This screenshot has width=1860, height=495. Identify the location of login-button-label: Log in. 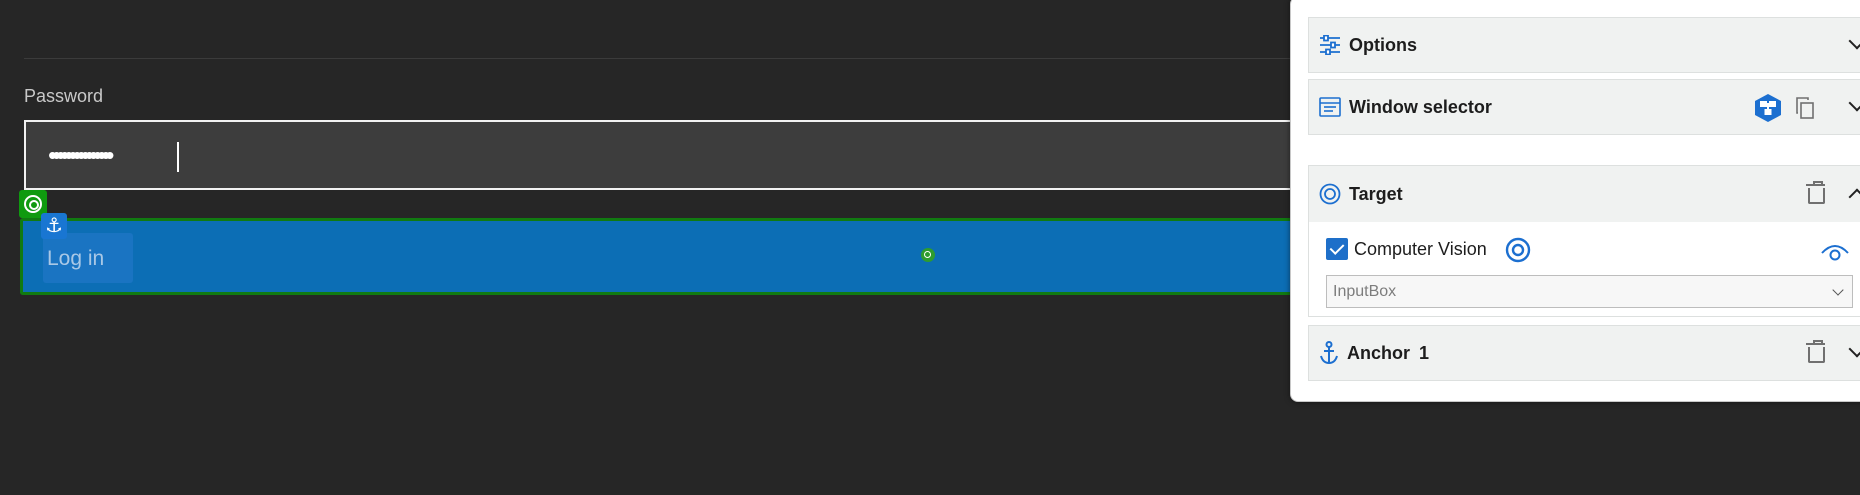
(76, 258).